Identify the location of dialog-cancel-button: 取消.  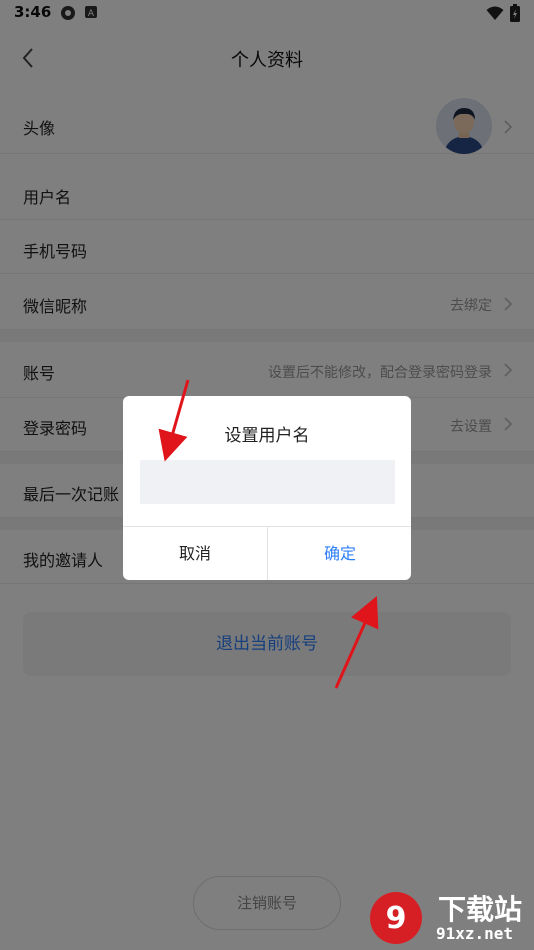
(195, 553).